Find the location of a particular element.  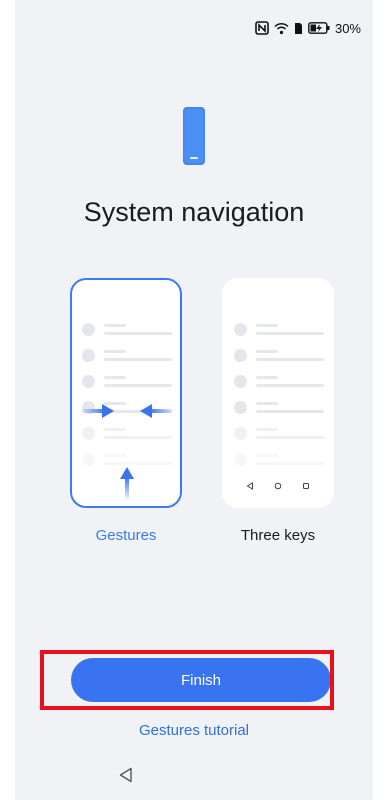

three-keys-bar is located at coordinates (278, 486).